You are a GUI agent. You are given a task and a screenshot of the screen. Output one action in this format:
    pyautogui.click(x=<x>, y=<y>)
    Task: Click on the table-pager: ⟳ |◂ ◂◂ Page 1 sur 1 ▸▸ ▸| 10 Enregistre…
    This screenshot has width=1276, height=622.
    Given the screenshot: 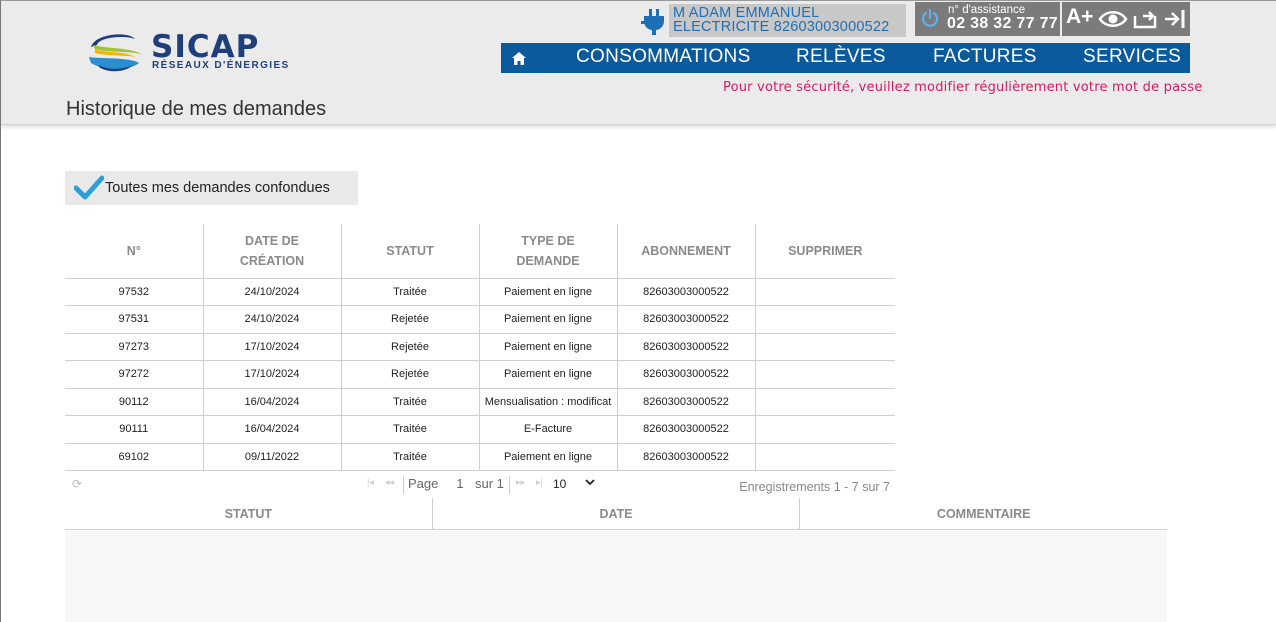 What is the action you would take?
    pyautogui.click(x=480, y=485)
    